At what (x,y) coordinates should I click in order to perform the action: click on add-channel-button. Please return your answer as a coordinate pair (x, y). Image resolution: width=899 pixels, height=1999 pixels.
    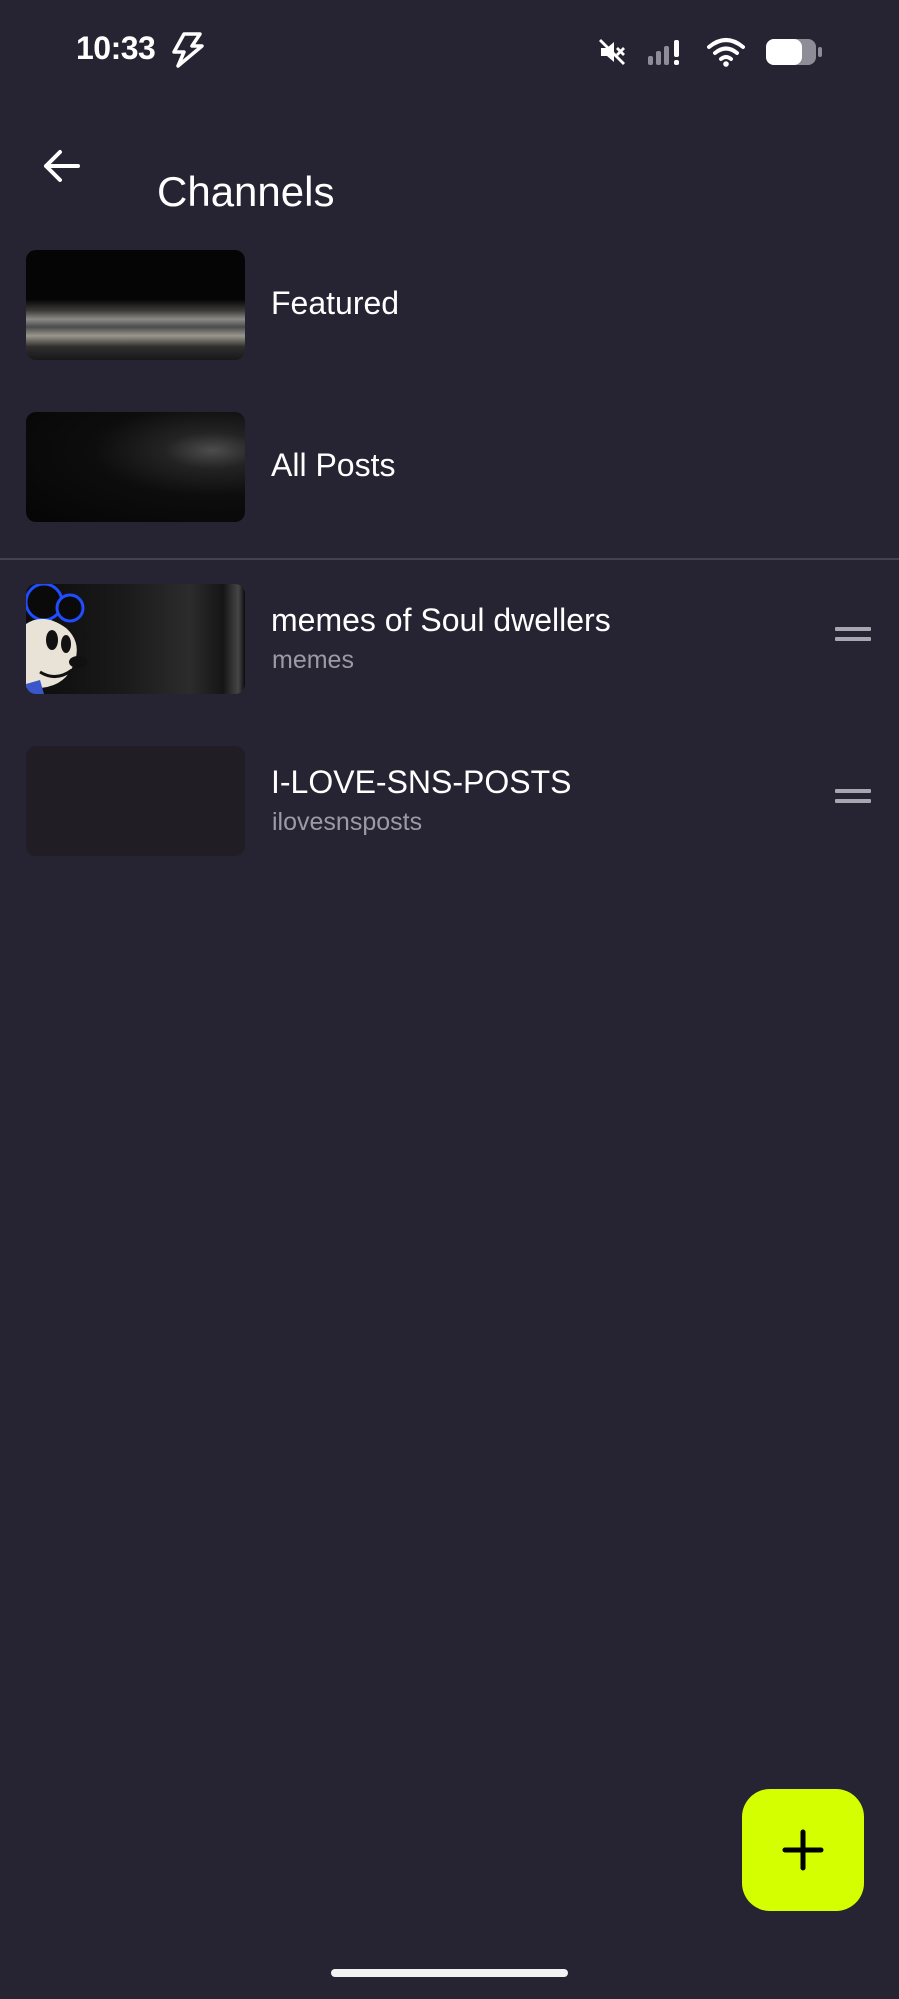
    Looking at the image, I should click on (803, 1850).